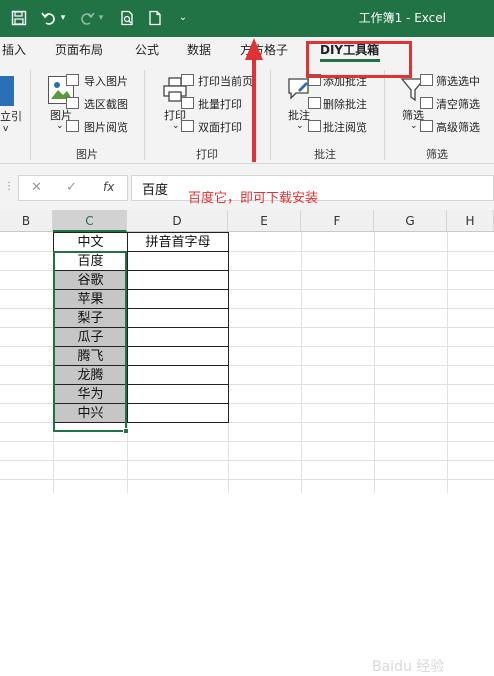 This screenshot has height=676, width=494. What do you see at coordinates (300, 126) in the screenshot?
I see `comment-dropdown-icon: ⌄` at bounding box center [300, 126].